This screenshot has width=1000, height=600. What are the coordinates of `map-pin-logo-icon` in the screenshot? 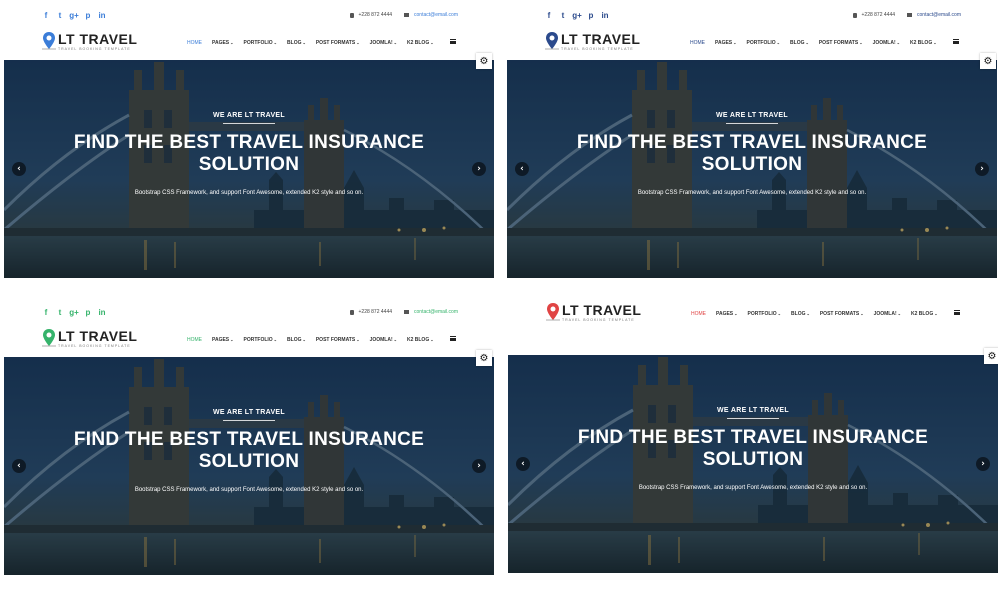 It's located at (552, 41).